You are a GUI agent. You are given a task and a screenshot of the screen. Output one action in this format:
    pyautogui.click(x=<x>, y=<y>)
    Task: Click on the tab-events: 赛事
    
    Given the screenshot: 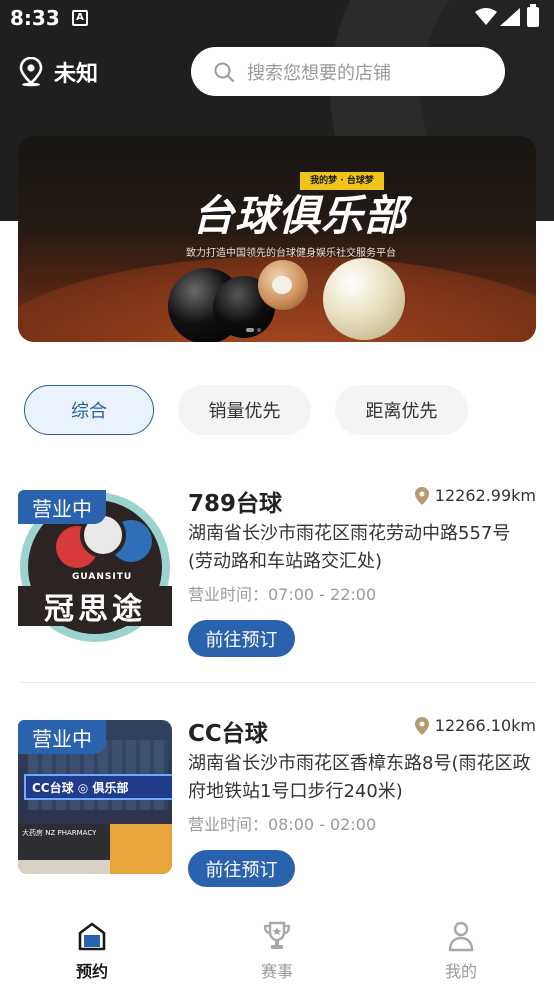 What is the action you would take?
    pyautogui.click(x=277, y=952)
    